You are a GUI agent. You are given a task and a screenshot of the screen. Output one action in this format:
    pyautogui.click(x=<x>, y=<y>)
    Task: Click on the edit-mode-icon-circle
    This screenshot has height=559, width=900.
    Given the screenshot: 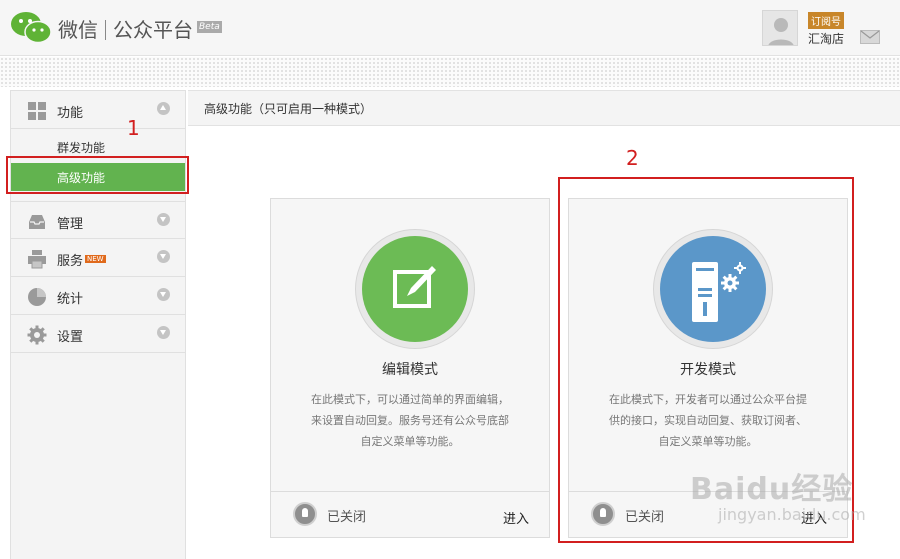 What is the action you would take?
    pyautogui.click(x=415, y=289)
    